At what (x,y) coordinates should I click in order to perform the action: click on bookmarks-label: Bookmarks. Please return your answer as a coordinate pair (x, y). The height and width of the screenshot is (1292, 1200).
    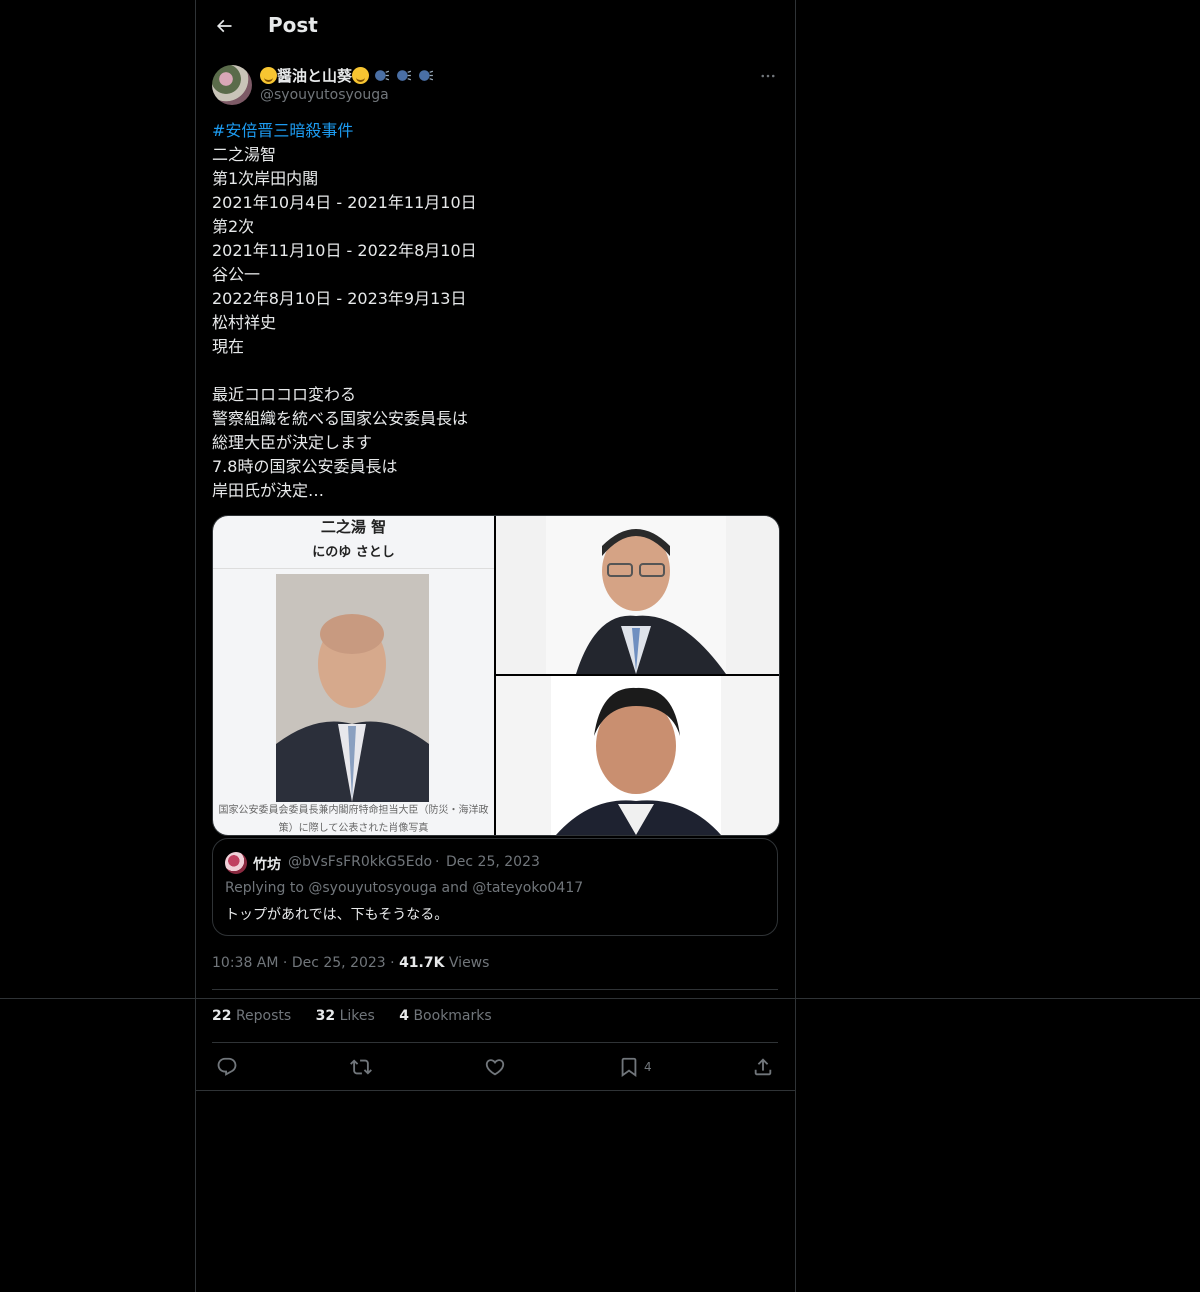
    Looking at the image, I should click on (452, 1016).